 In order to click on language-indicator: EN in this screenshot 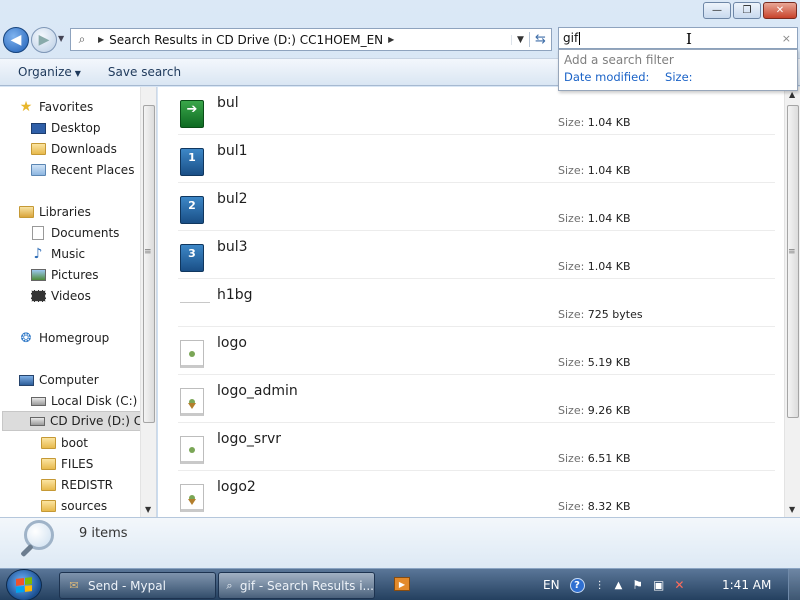, I will do `click(551, 585)`.